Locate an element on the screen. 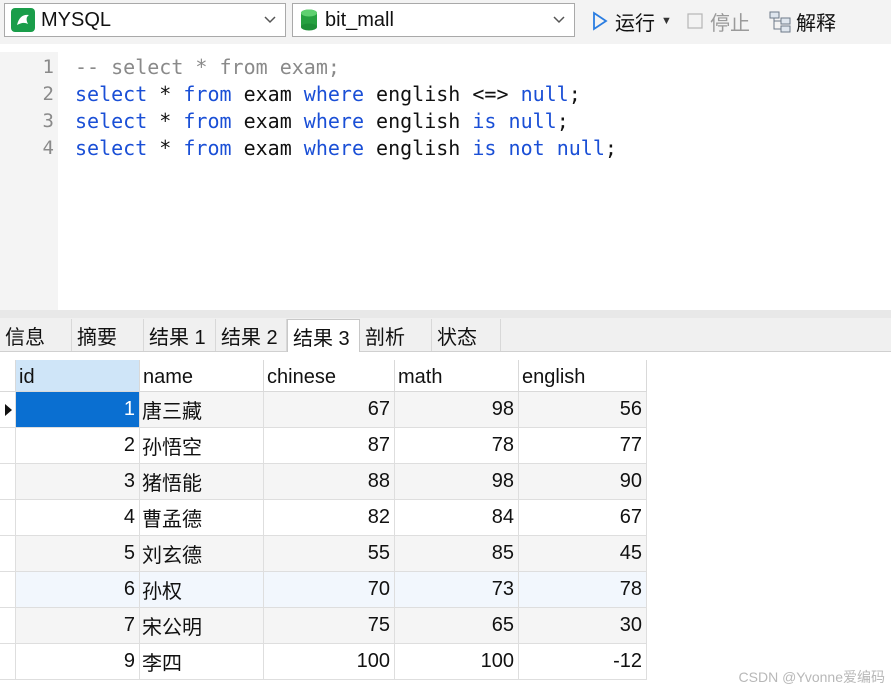 The width and height of the screenshot is (891, 691). line-number: 4 is located at coordinates (48, 148).